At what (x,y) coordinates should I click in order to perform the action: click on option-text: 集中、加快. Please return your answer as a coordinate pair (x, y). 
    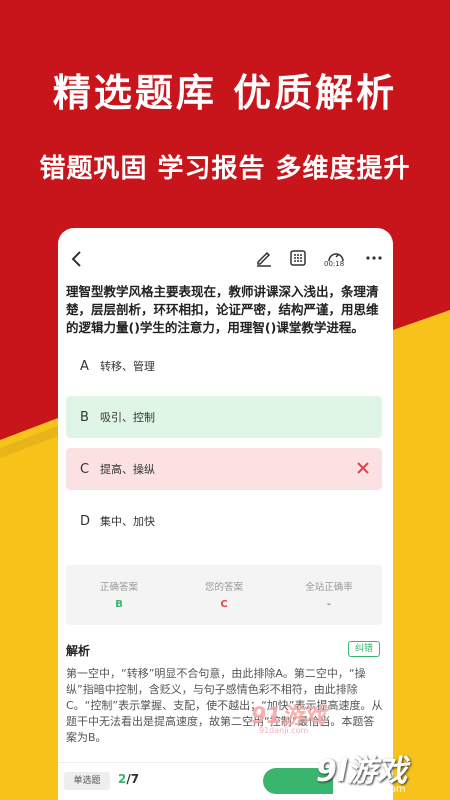
    Looking at the image, I should click on (127, 521).